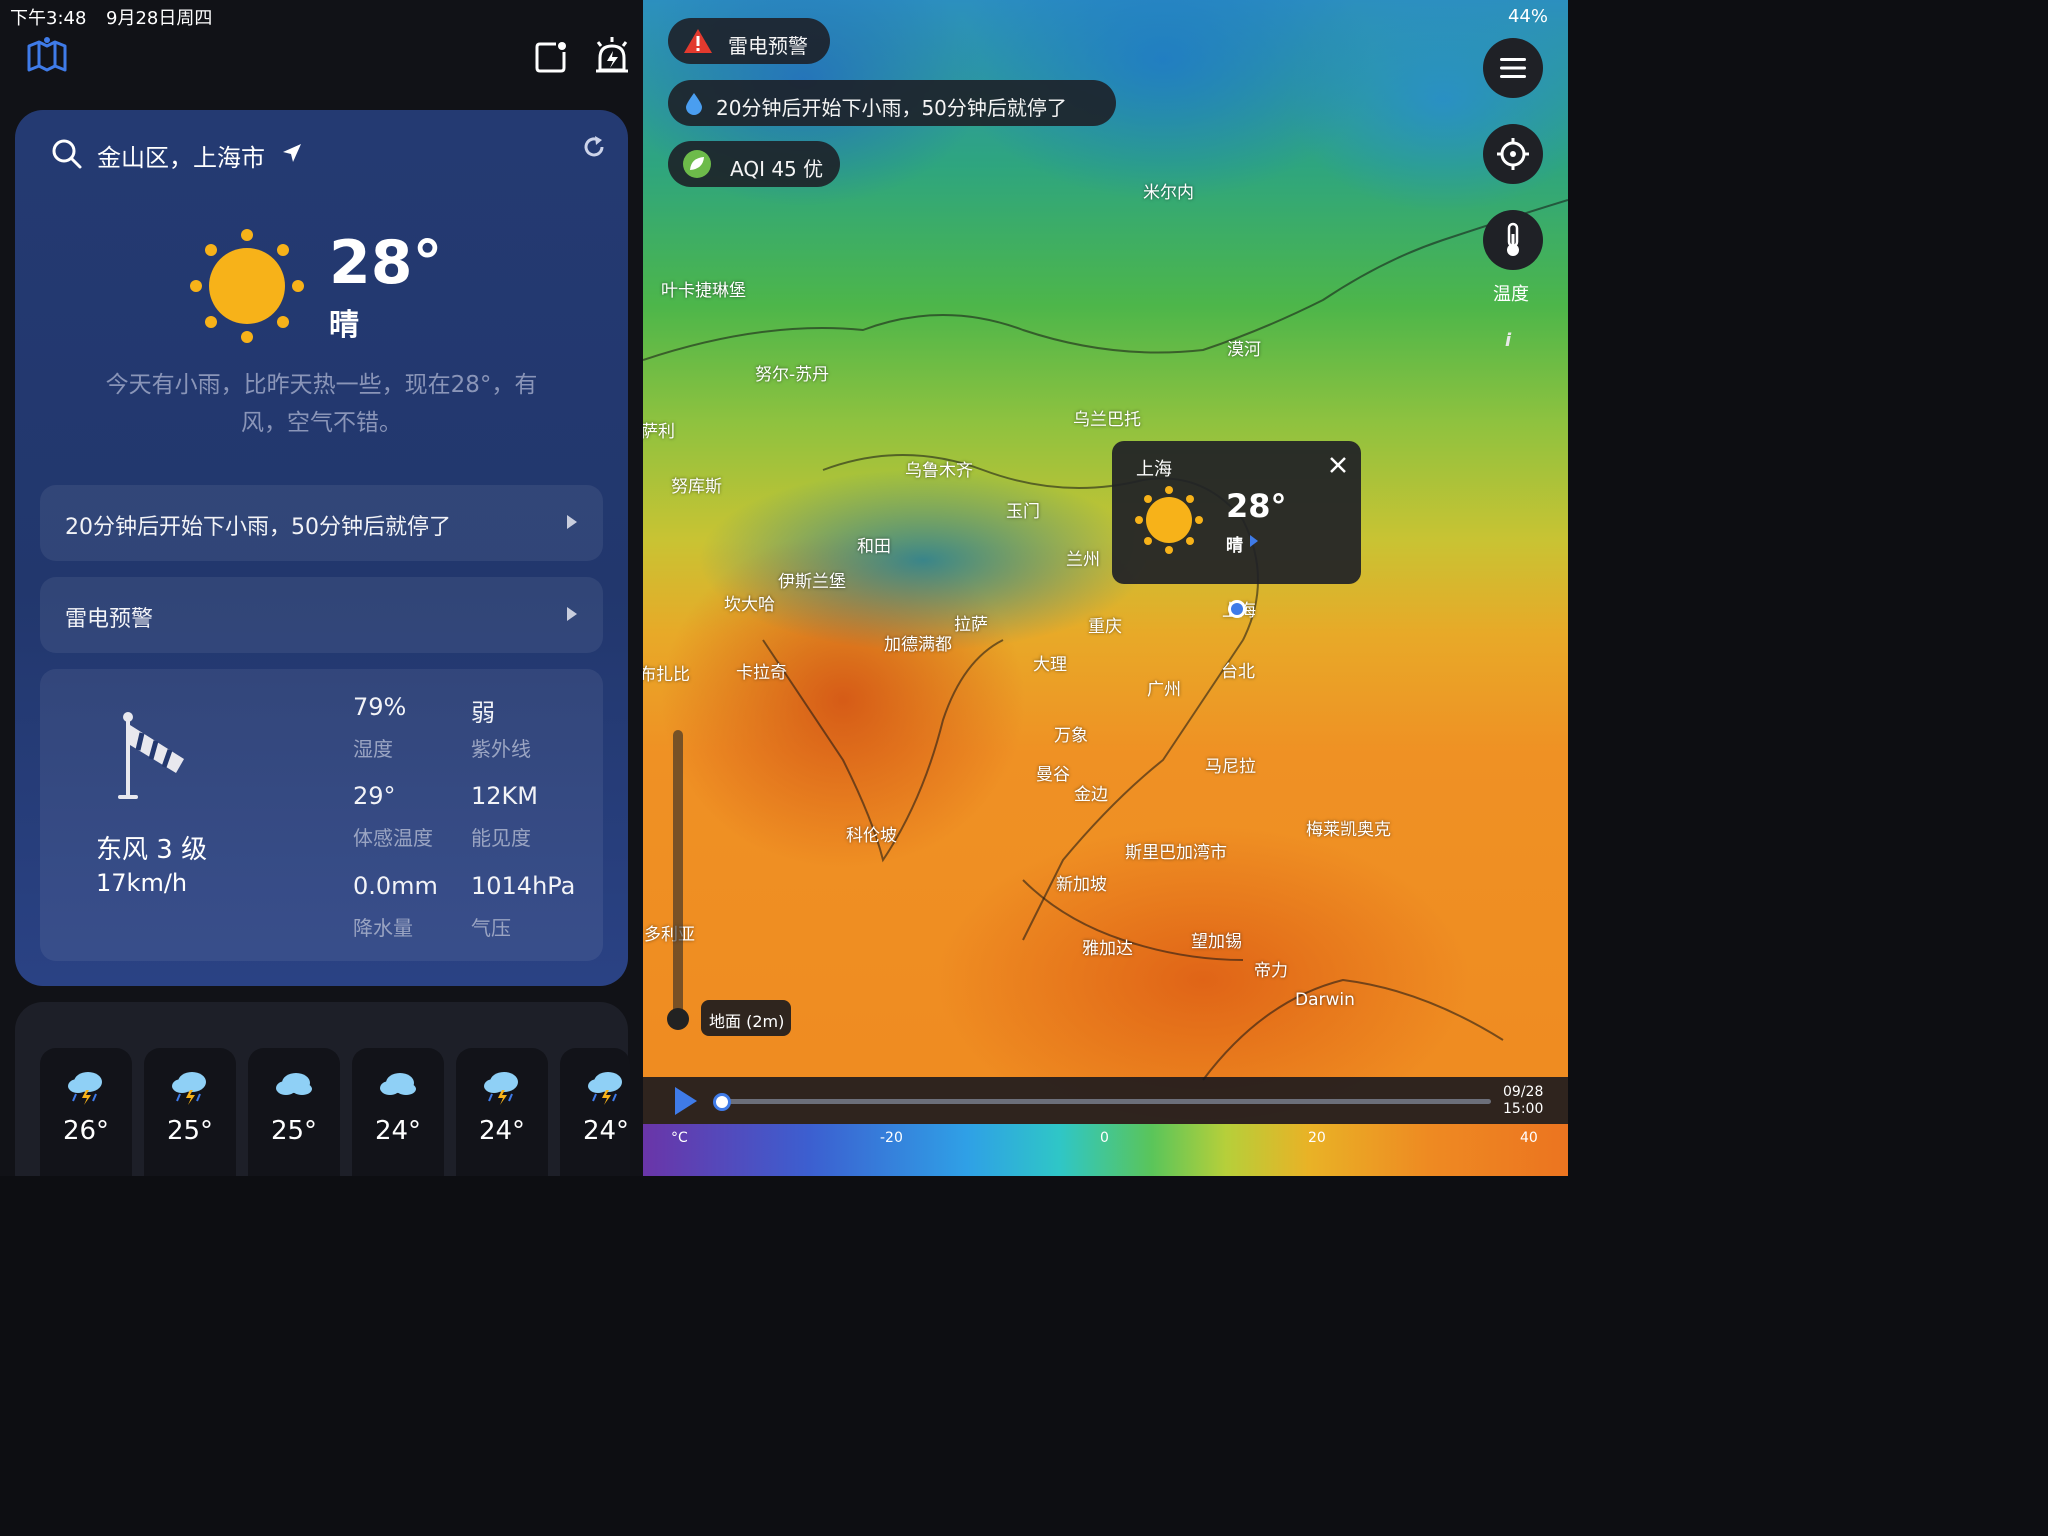 This screenshot has height=1536, width=2048. Describe the element at coordinates (152, 850) in the screenshot. I see `wind-direction: 东风 3 级` at that location.